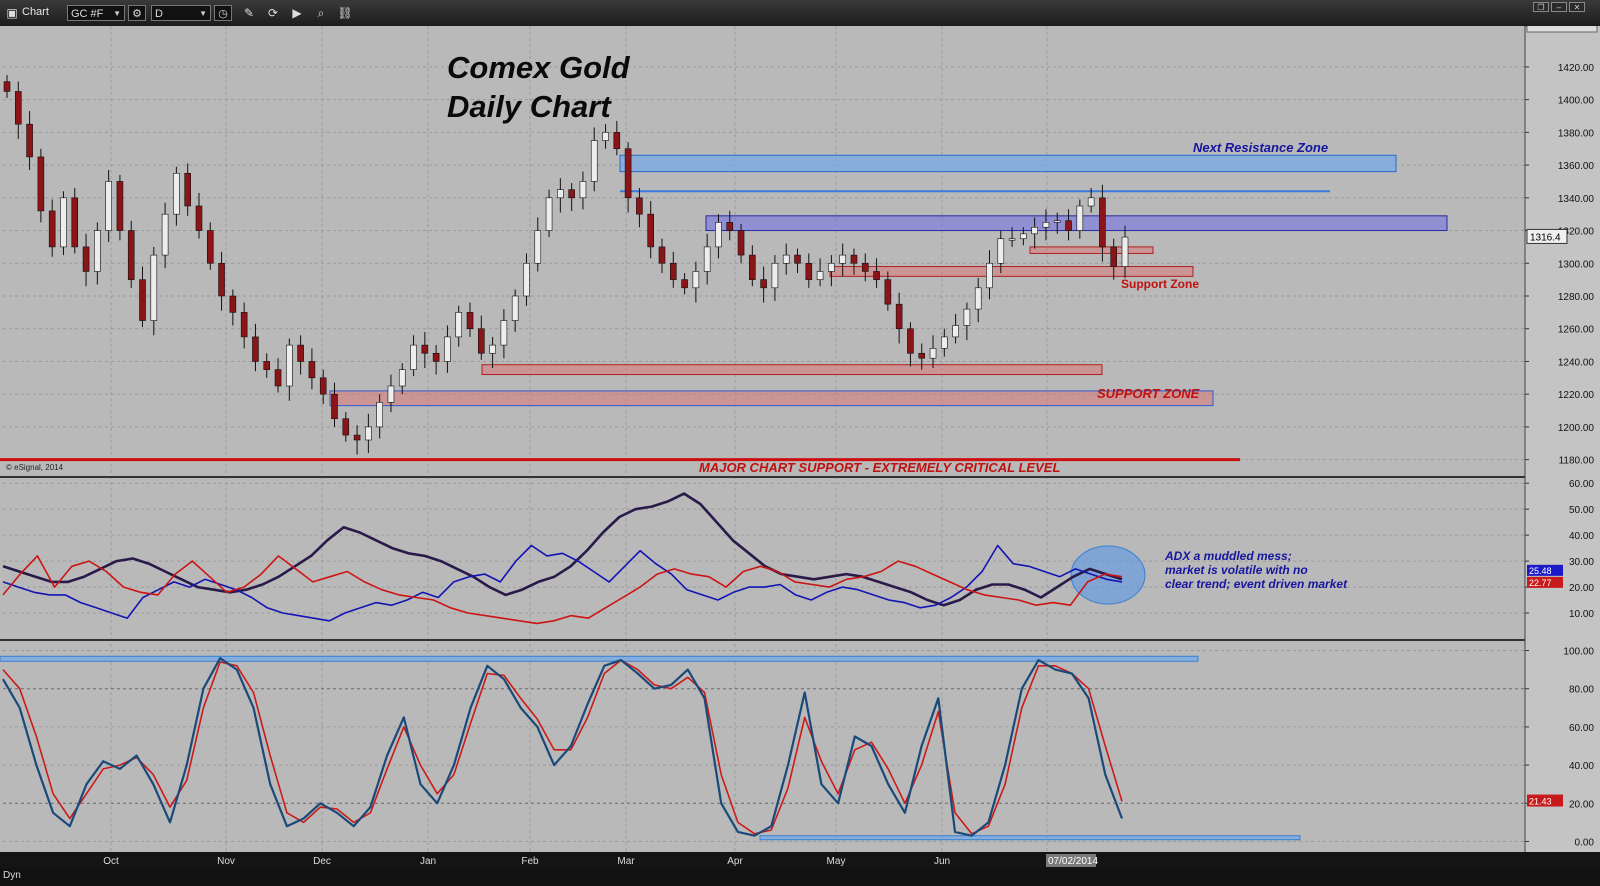  Describe the element at coordinates (1562, 29) in the screenshot. I see `axis-top-box` at that location.